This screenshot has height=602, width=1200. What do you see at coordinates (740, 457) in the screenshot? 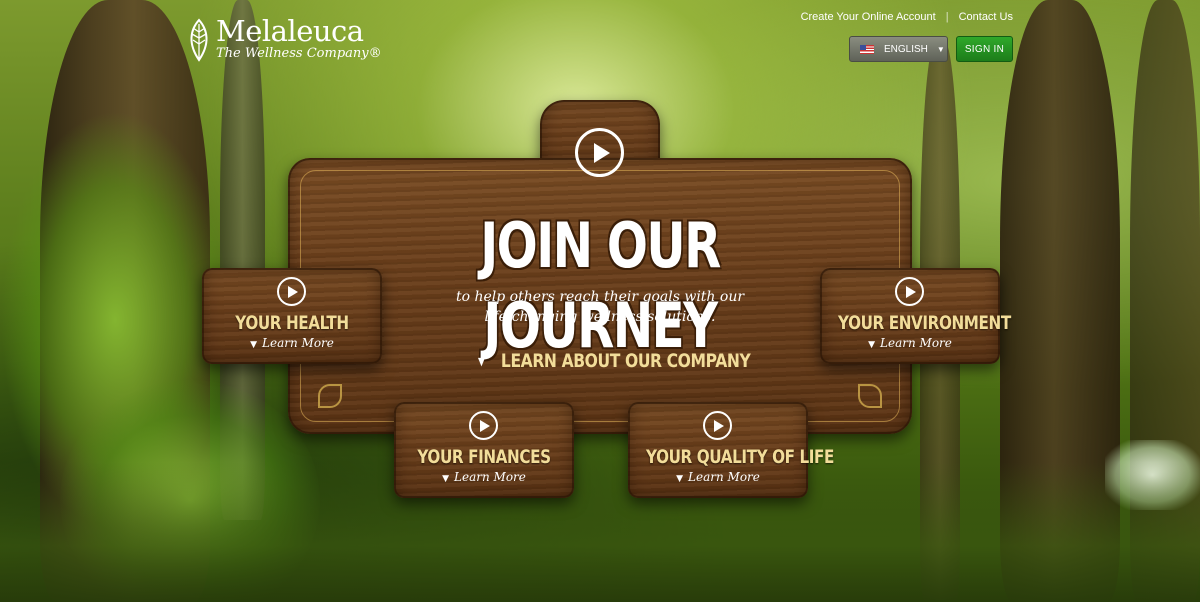
I see `panel-title: YOUR QUALITY OF LIFE` at bounding box center [740, 457].